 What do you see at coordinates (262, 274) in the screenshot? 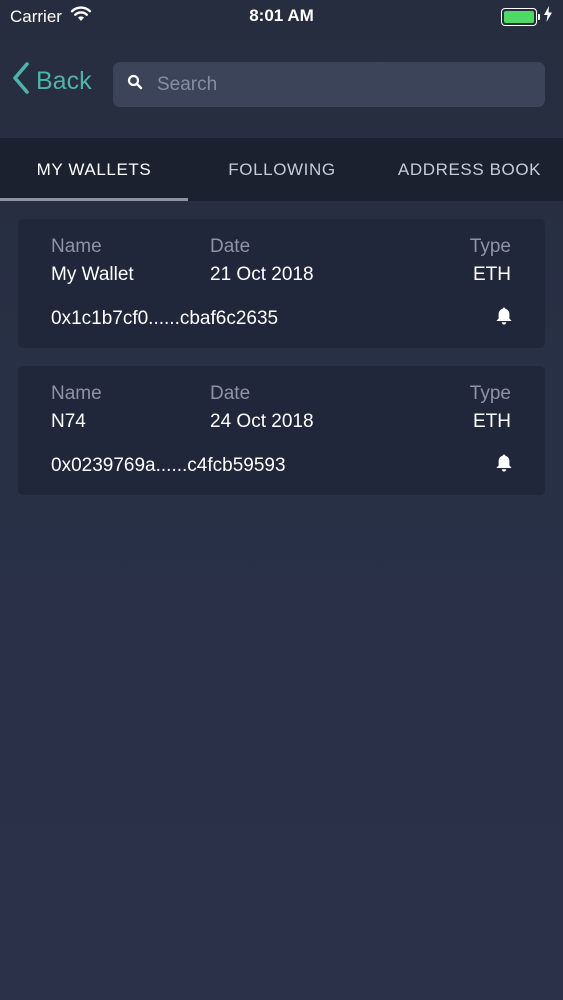
I see `wallet-date: 21 Oct 2018` at bounding box center [262, 274].